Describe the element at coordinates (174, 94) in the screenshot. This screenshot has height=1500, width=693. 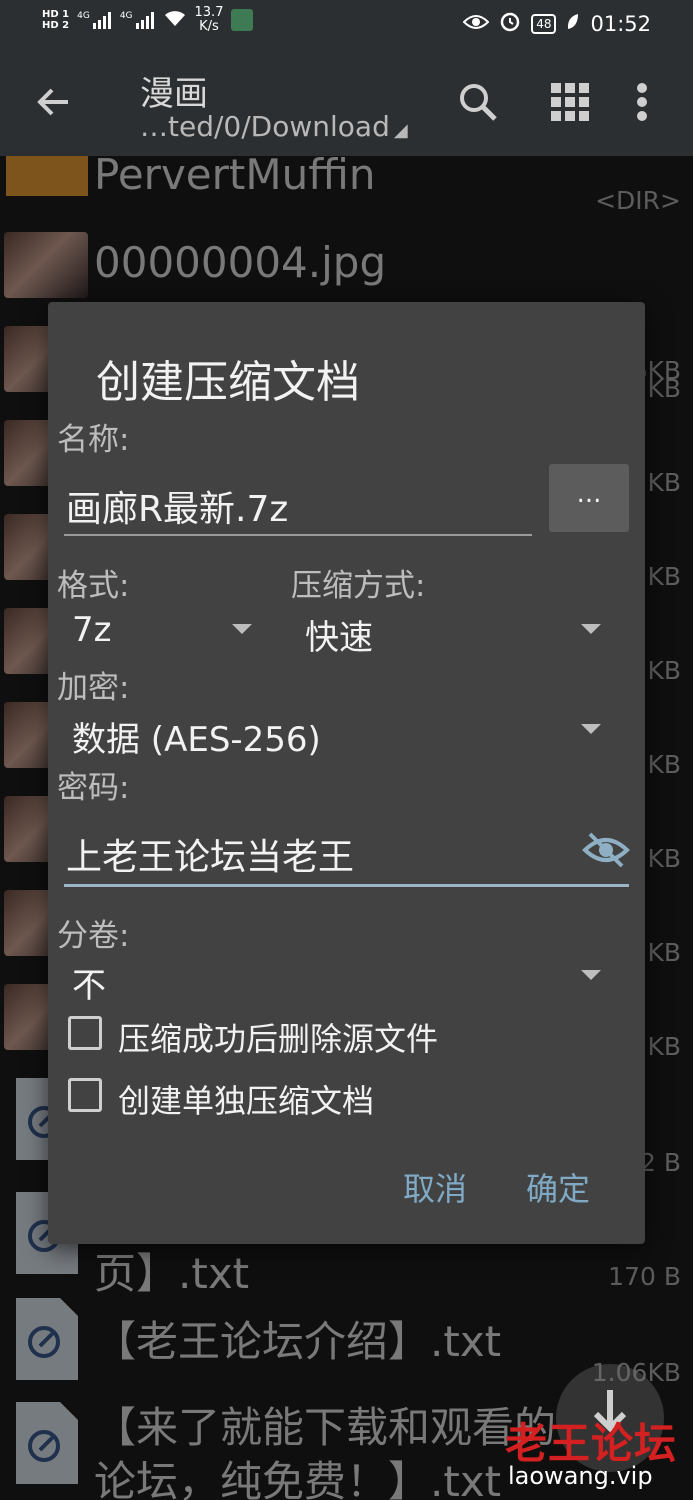
I see `app-title: 漫画` at that location.